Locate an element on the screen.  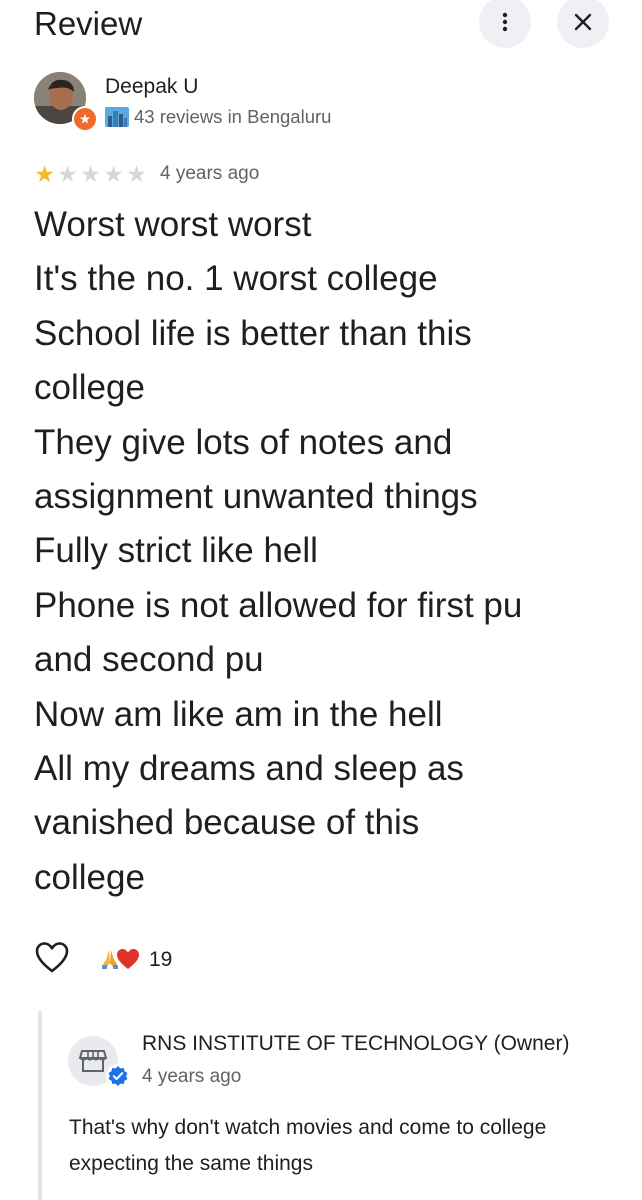
more-vert-icon is located at coordinates (505, 22).